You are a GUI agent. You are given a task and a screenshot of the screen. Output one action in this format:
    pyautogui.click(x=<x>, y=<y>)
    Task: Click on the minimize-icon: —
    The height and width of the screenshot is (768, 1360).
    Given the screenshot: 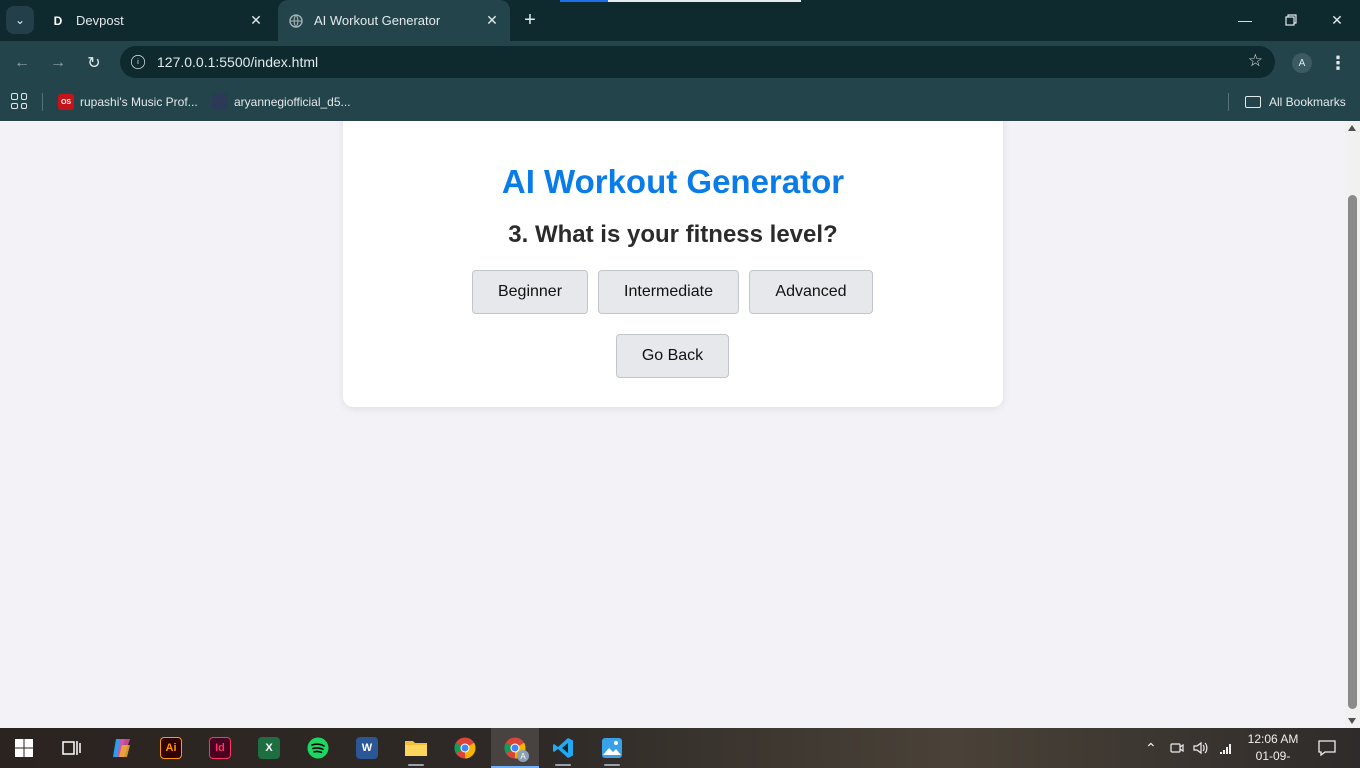 What is the action you would take?
    pyautogui.click(x=1245, y=20)
    